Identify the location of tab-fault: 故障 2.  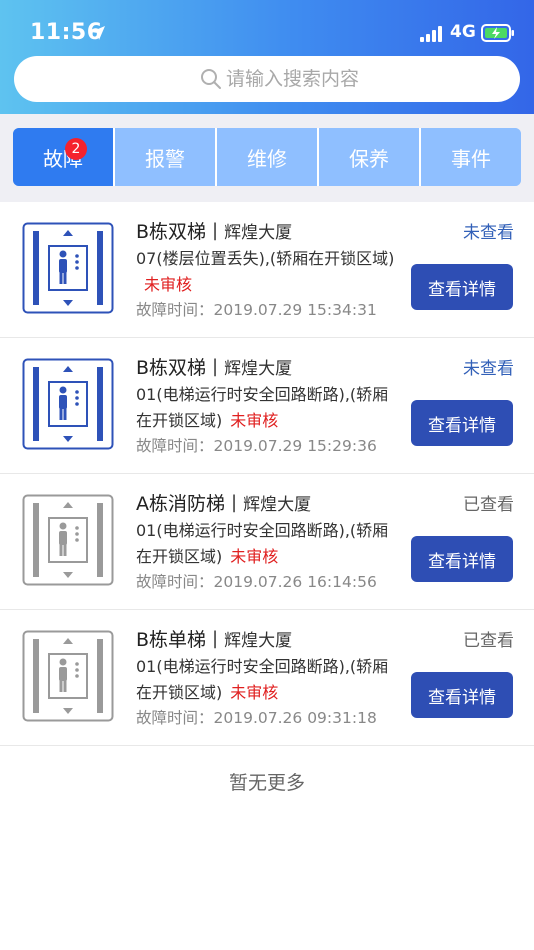
(63, 157).